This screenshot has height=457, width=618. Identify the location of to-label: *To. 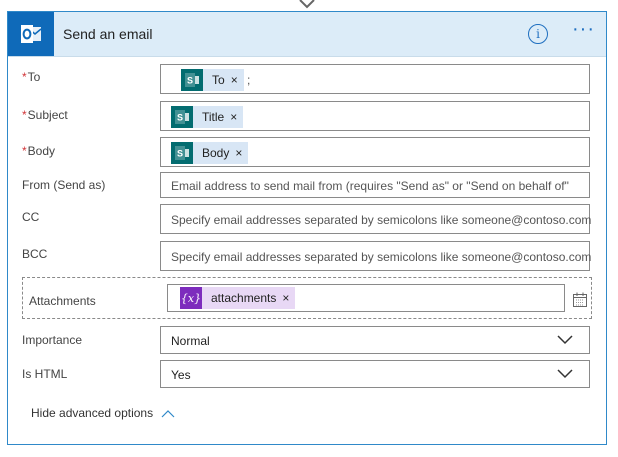
(31, 77).